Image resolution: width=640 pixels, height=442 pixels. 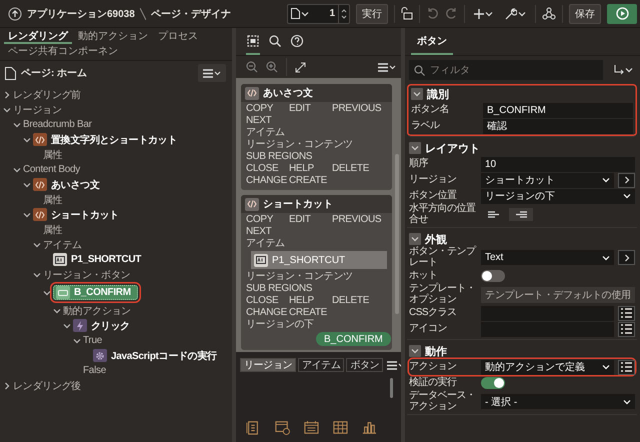 What do you see at coordinates (63, 51) in the screenshot?
I see `tab: ページ共有コンポーネン` at bounding box center [63, 51].